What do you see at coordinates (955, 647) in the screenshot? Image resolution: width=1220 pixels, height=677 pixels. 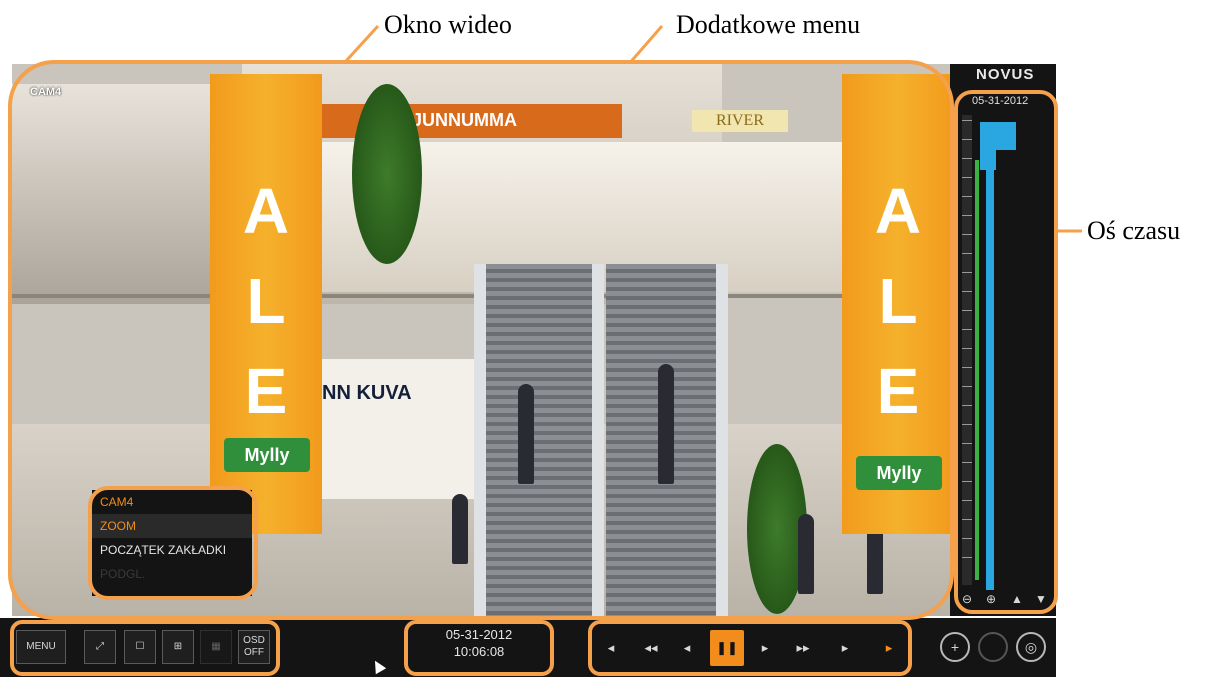 I see `magnifier-zoom-in-icon: +` at bounding box center [955, 647].